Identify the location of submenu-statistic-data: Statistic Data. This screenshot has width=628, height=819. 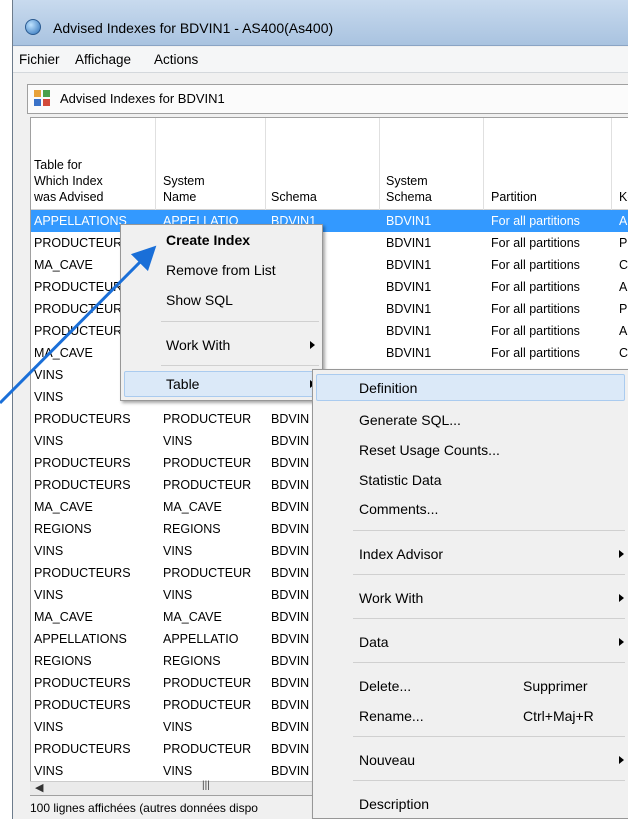
(400, 480).